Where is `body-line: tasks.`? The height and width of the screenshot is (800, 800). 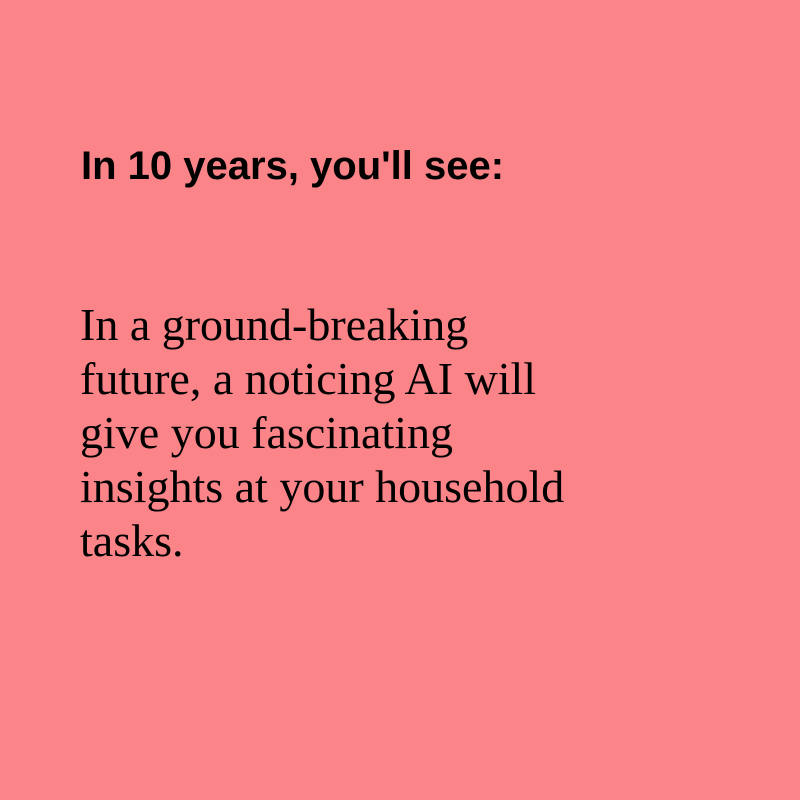
body-line: tasks. is located at coordinates (132, 540).